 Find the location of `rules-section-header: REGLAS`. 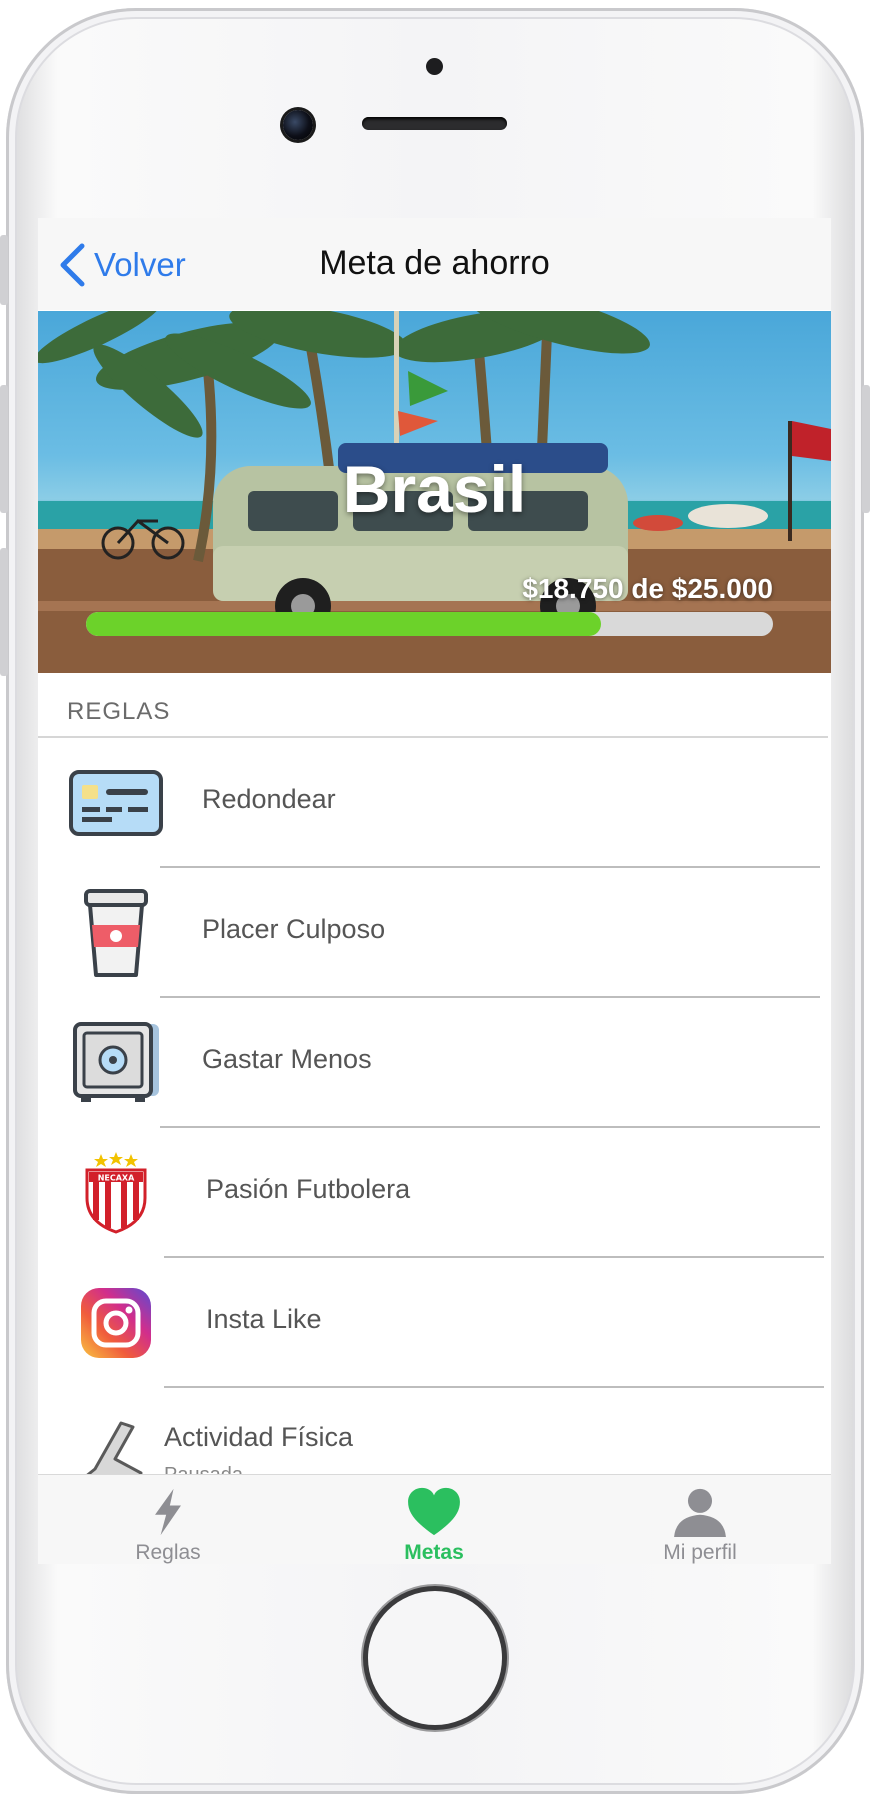

rules-section-header: REGLAS is located at coordinates (119, 711).